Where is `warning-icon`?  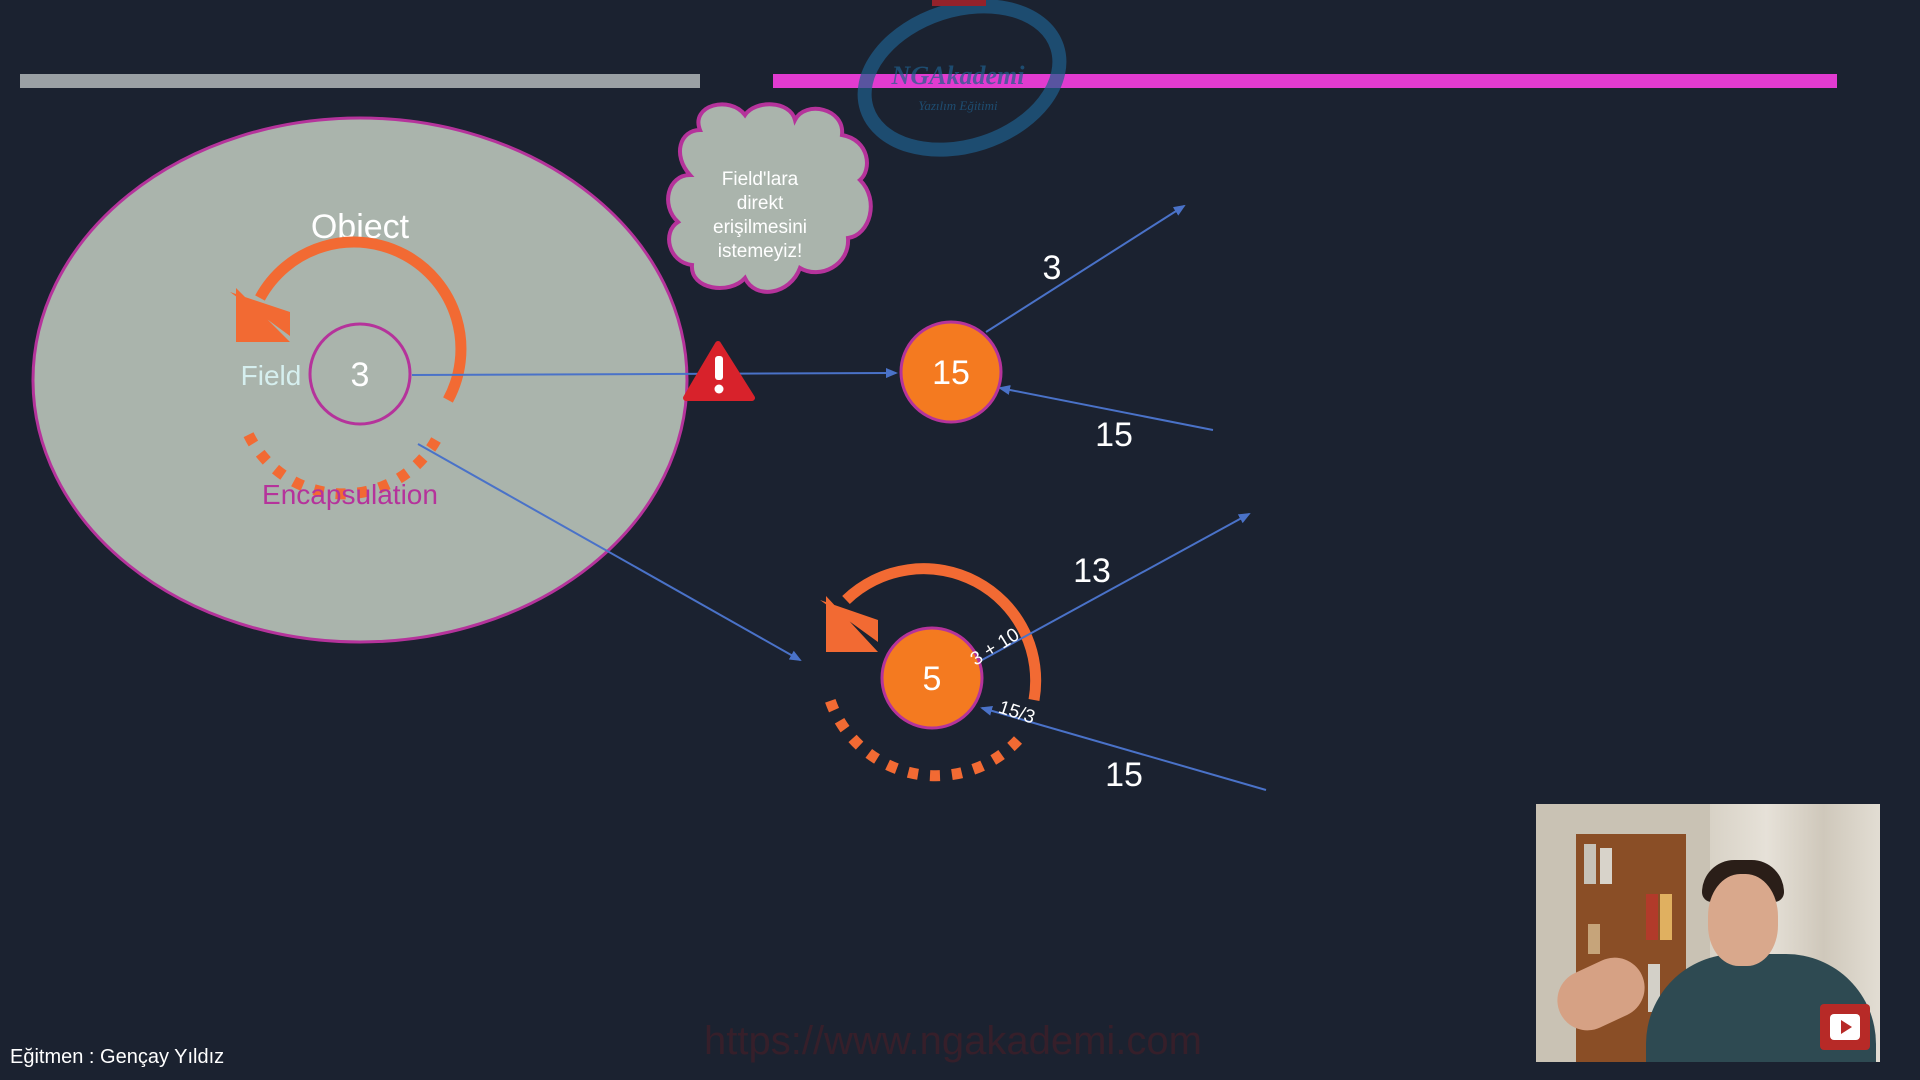 warning-icon is located at coordinates (719, 371).